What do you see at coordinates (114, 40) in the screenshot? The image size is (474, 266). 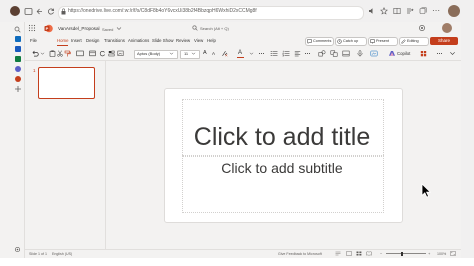 I see `tab-transitions: Transitions` at bounding box center [114, 40].